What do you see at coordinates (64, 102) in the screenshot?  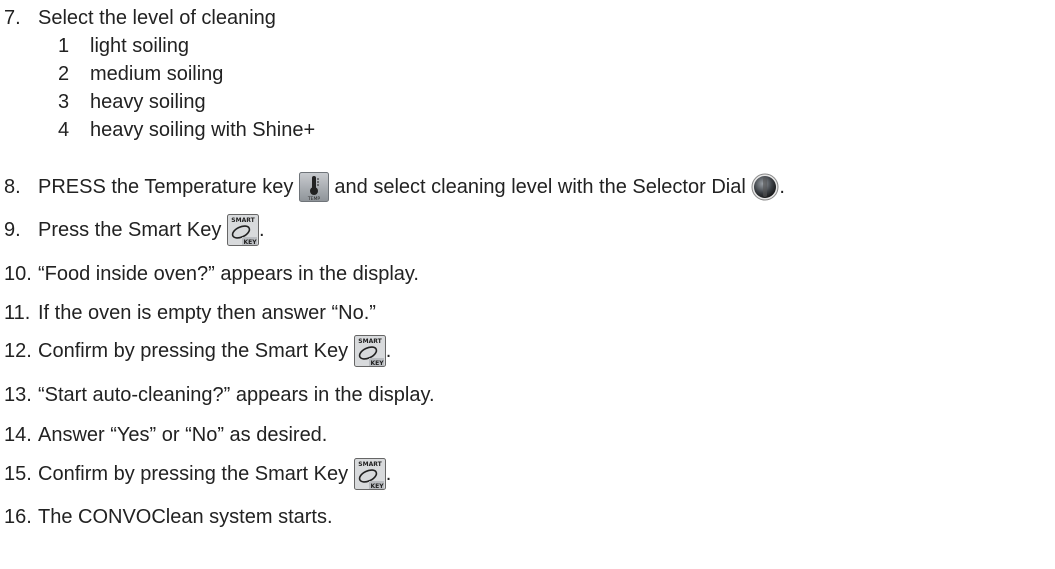 I see `level-number: 3` at bounding box center [64, 102].